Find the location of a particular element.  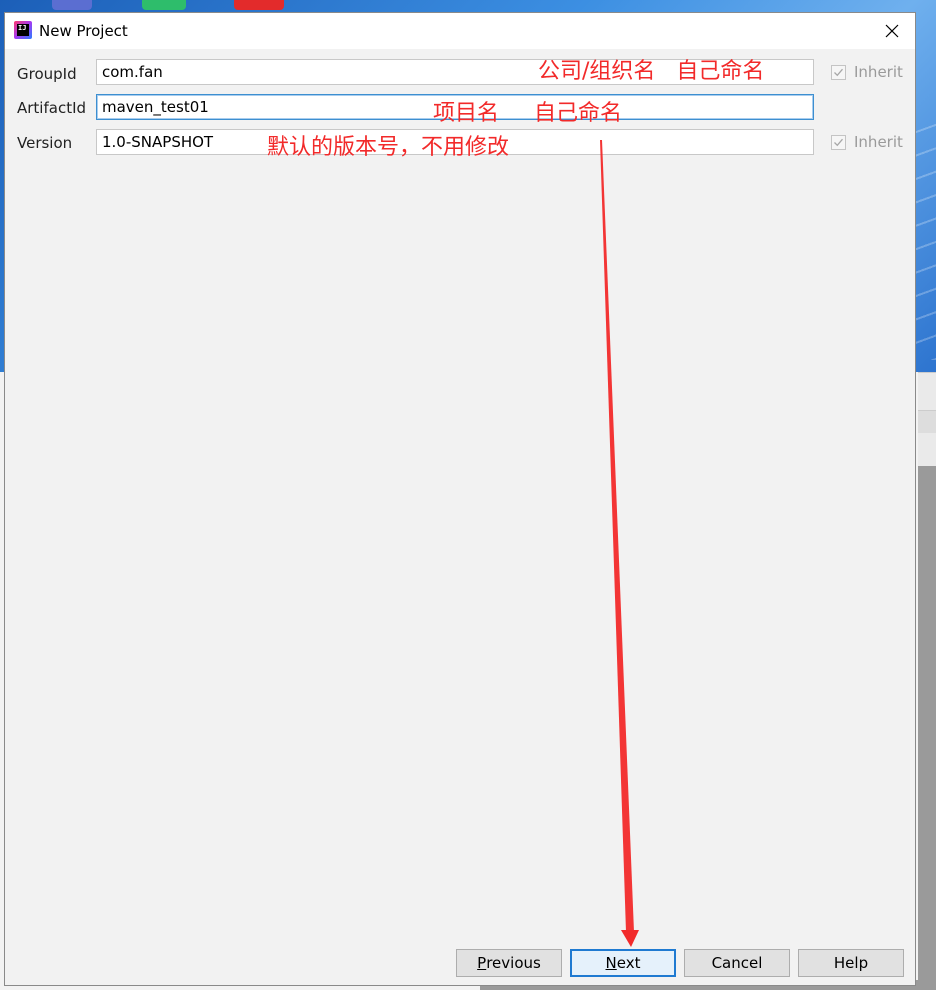

artifact-id-label: ArtifactId is located at coordinates (52, 108).